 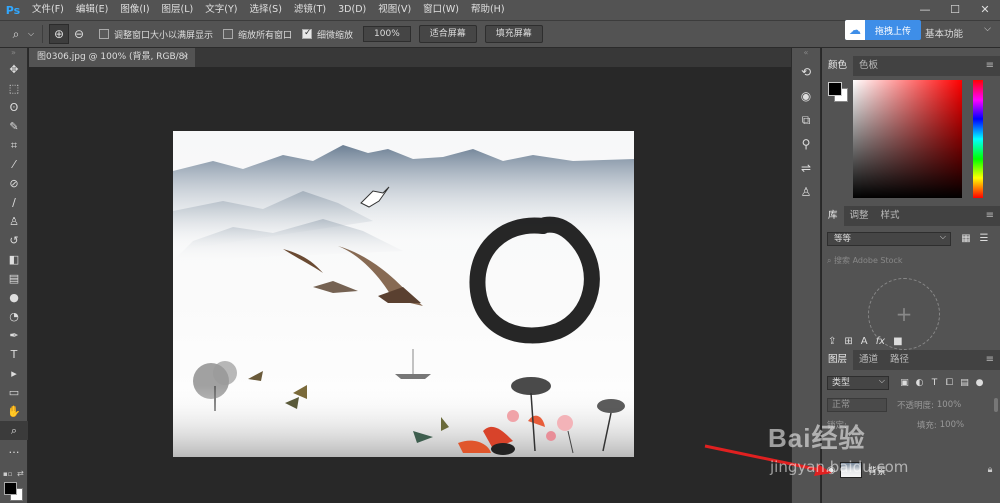 I want to click on stamp-icon: ♙, so click(x=806, y=192).